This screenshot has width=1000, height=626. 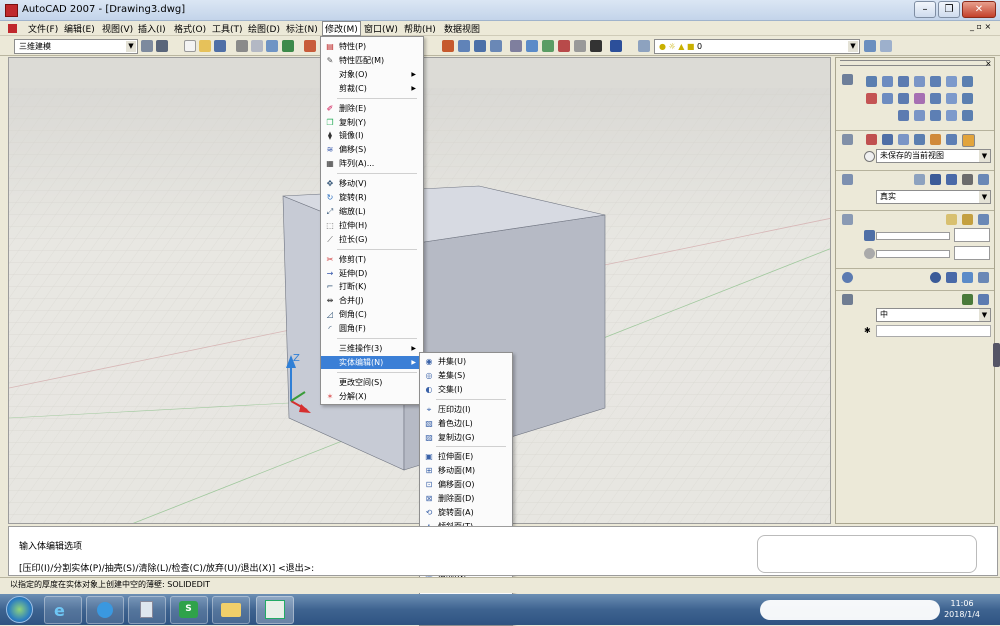 I want to click on pan-3d-icon, so click(x=871, y=139).